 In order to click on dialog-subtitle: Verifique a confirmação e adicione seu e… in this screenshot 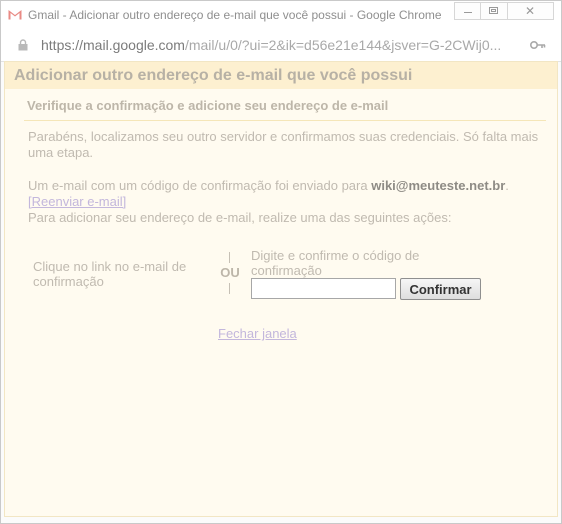, I will do `click(208, 105)`.